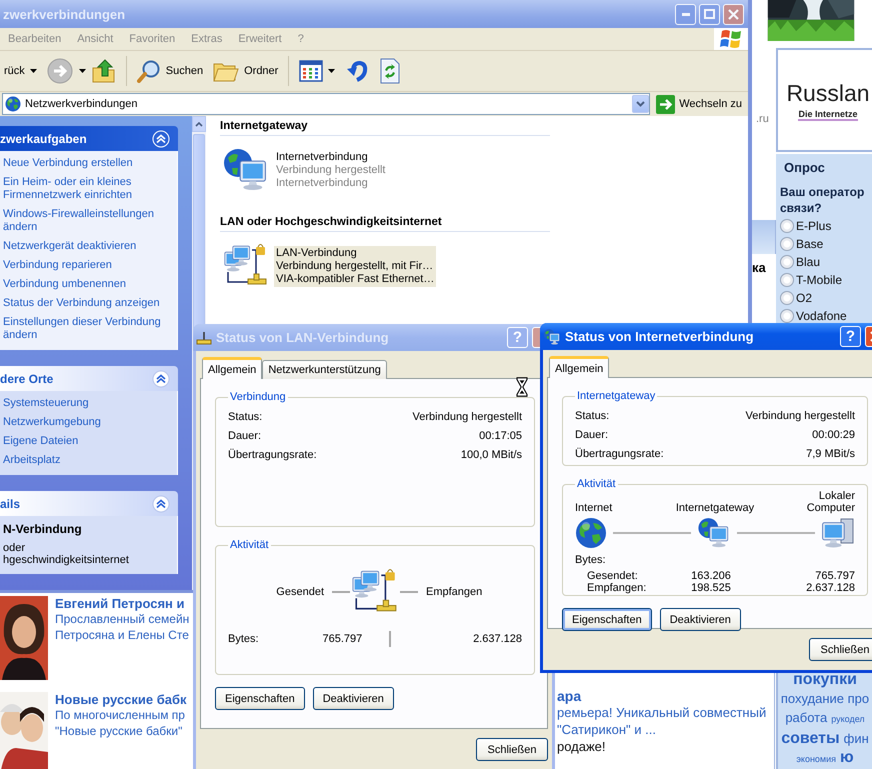  Describe the element at coordinates (35, 39) in the screenshot. I see `menu-item: Bearbeiten` at that location.